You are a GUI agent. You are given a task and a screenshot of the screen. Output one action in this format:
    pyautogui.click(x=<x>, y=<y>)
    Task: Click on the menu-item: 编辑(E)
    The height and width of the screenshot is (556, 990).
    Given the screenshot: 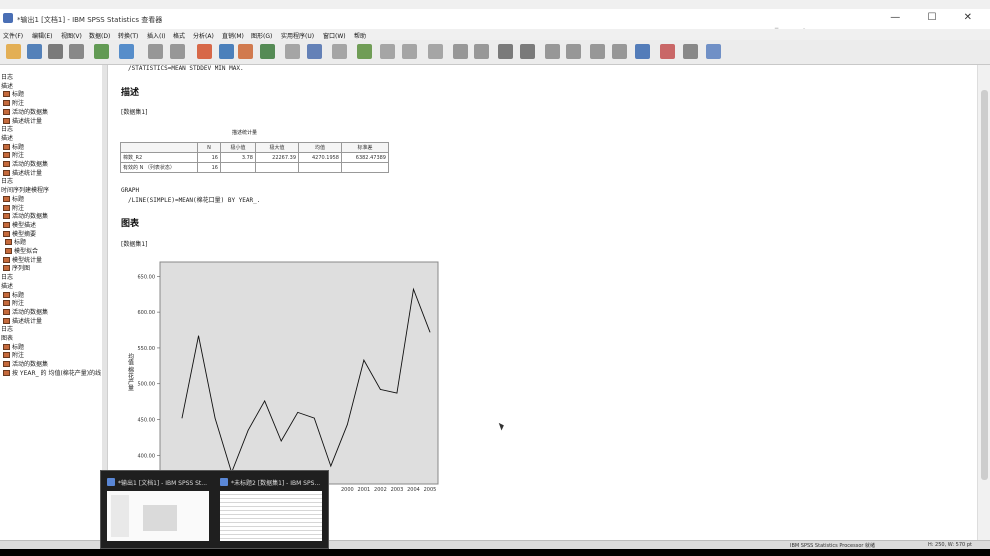 What is the action you would take?
    pyautogui.click(x=42, y=35)
    